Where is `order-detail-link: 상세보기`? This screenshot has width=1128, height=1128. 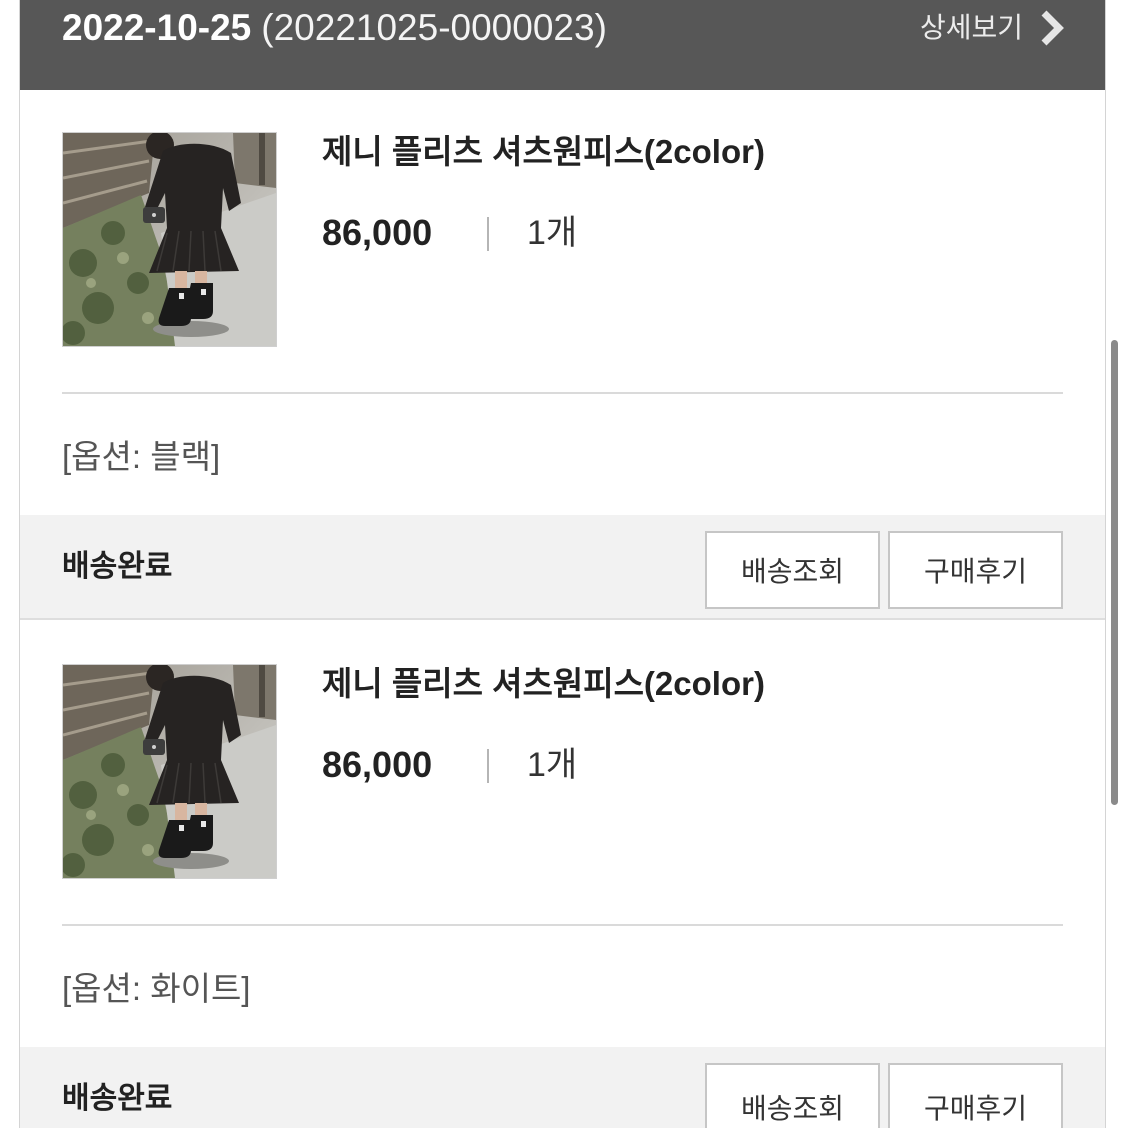
order-detail-link: 상세보기 is located at coordinates (992, 28).